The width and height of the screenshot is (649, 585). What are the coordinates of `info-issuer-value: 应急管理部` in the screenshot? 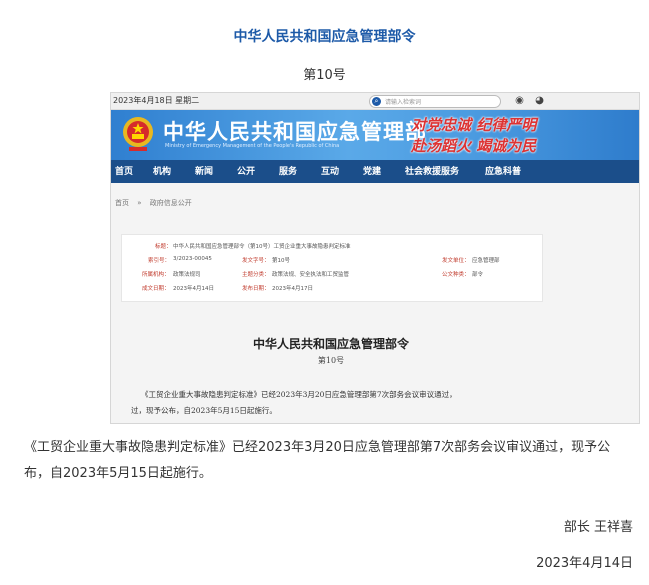 It's located at (486, 261).